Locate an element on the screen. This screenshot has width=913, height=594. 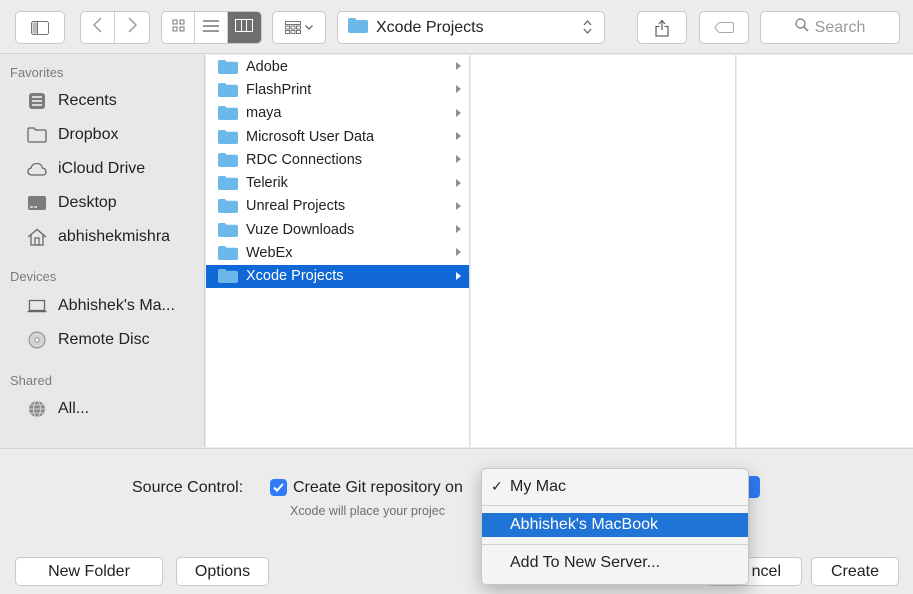
list-icon is located at coordinates (211, 28).